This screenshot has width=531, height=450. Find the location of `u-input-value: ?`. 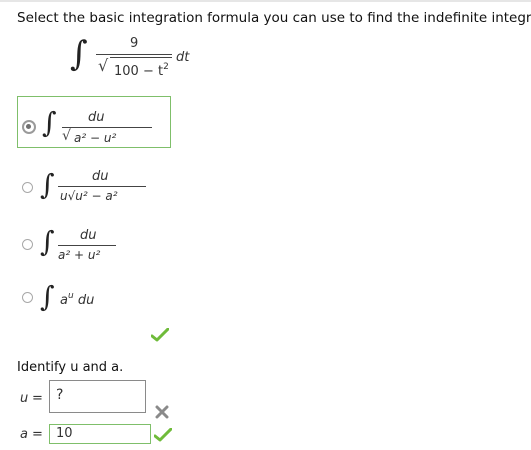

u-input-value: ? is located at coordinates (60, 395).